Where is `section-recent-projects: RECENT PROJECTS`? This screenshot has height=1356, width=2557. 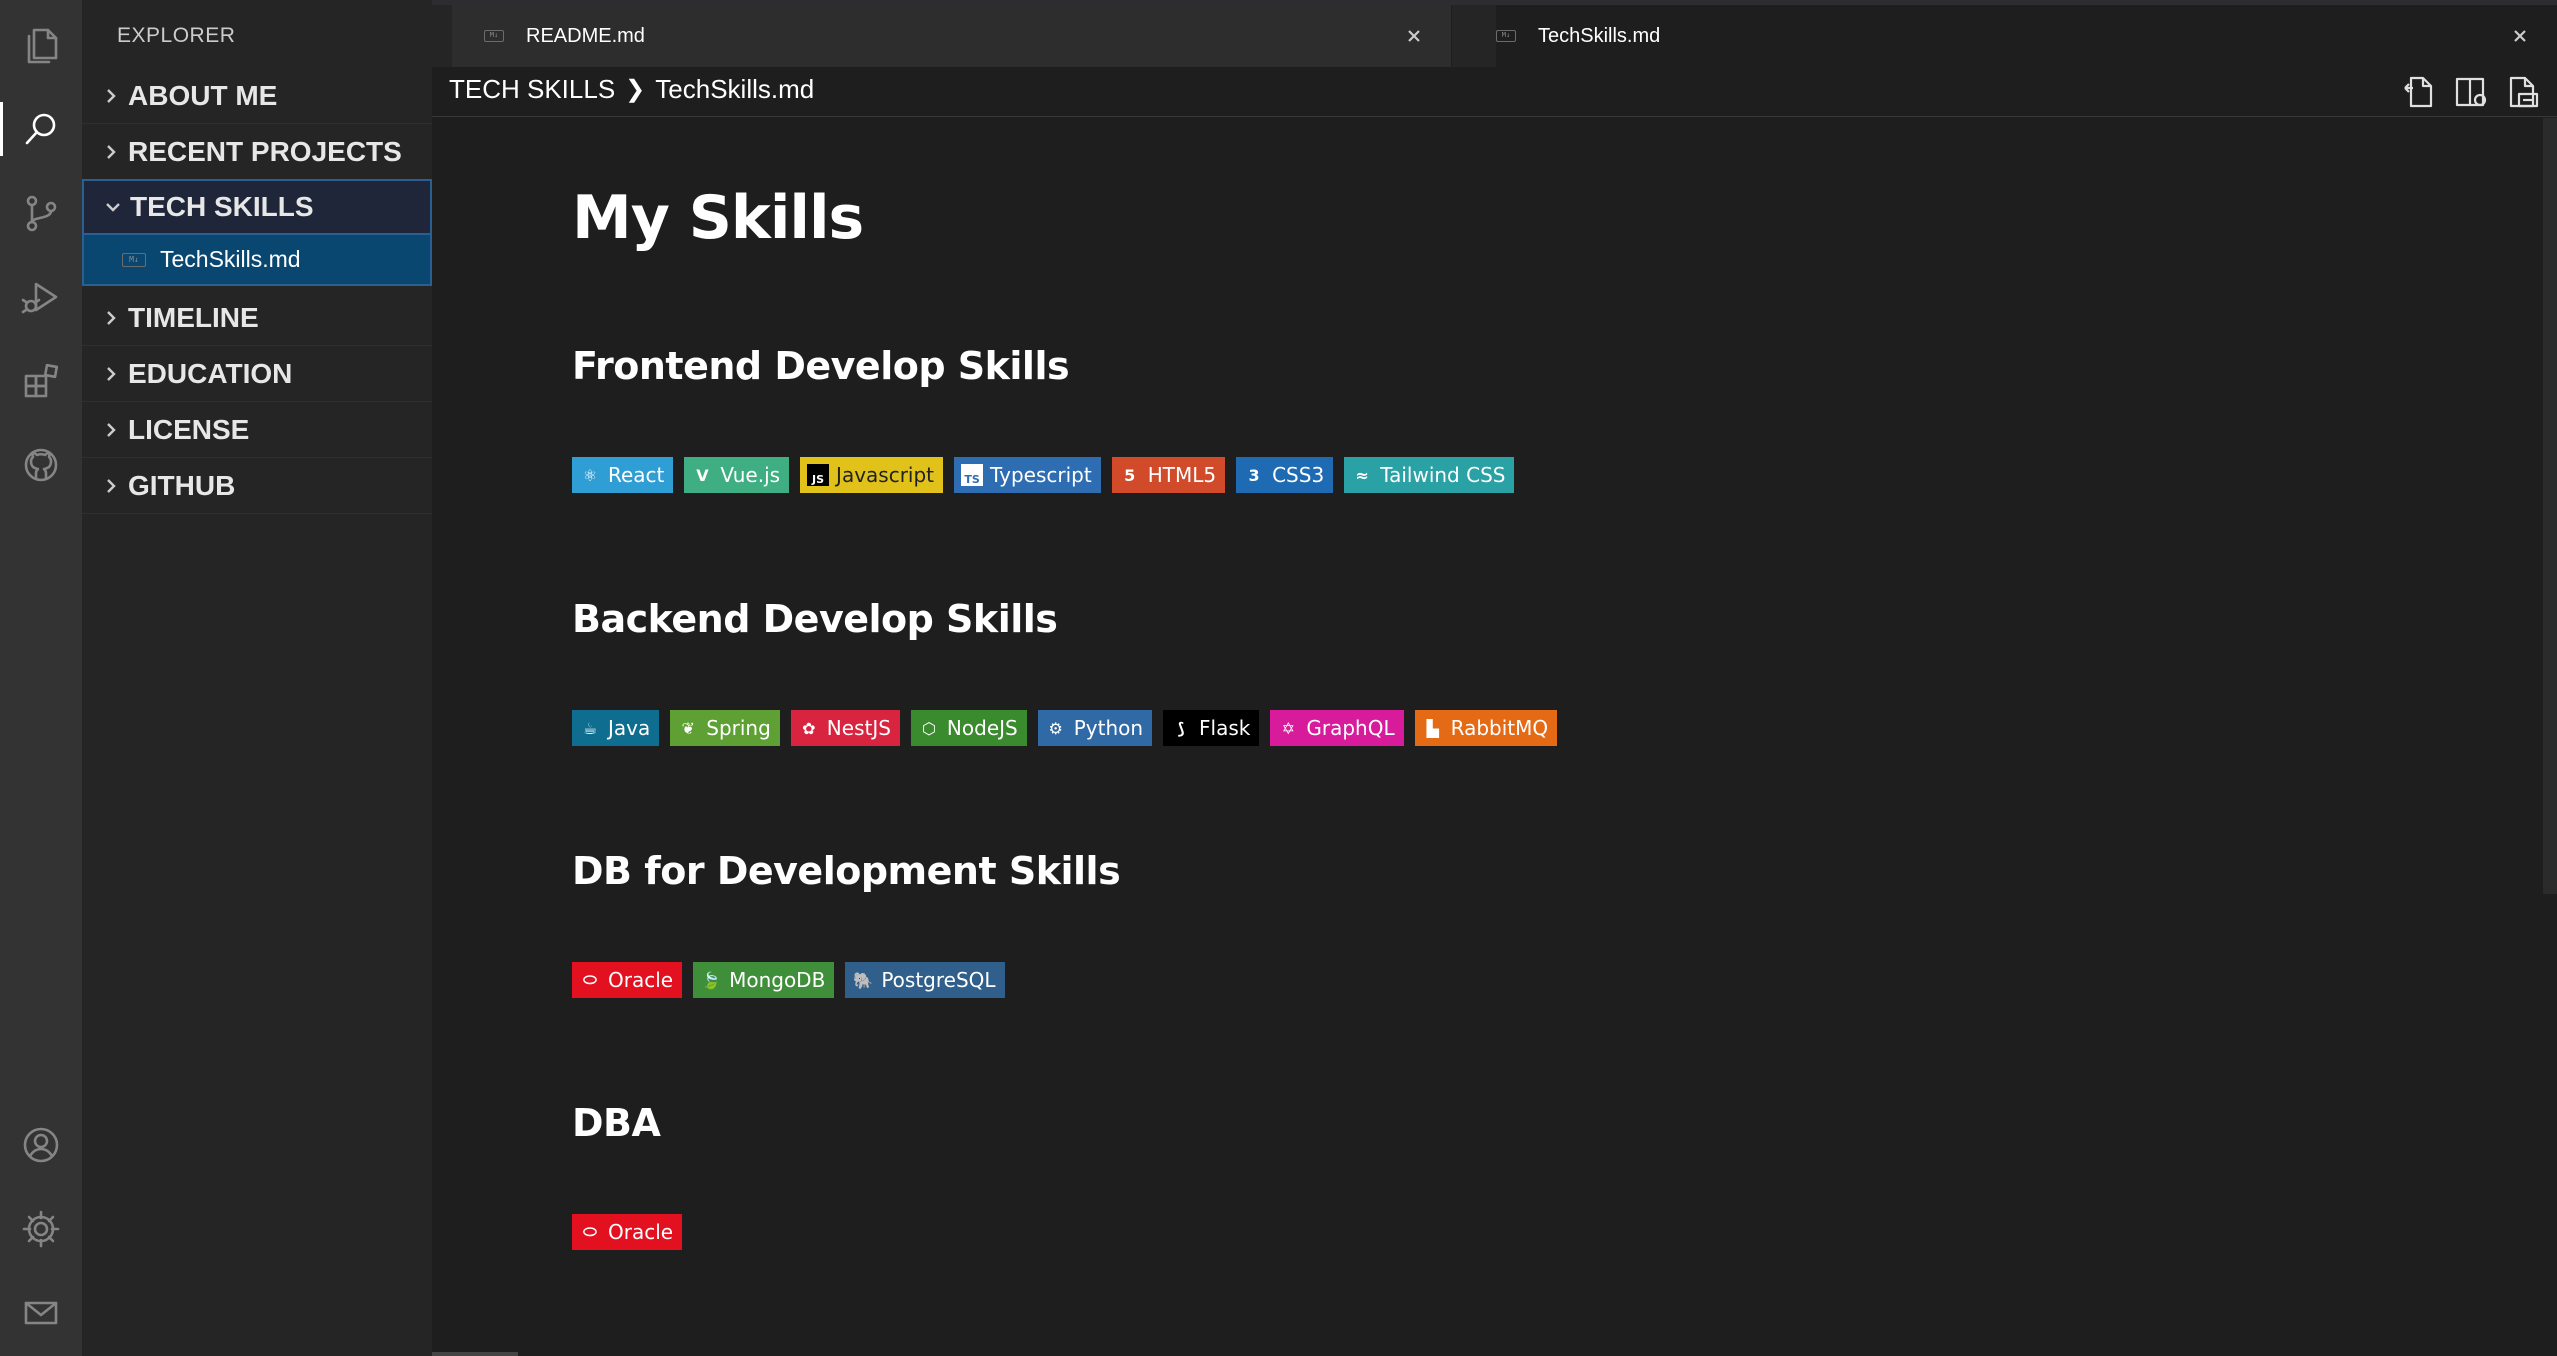
section-recent-projects: RECENT PROJECTS is located at coordinates (257, 152).